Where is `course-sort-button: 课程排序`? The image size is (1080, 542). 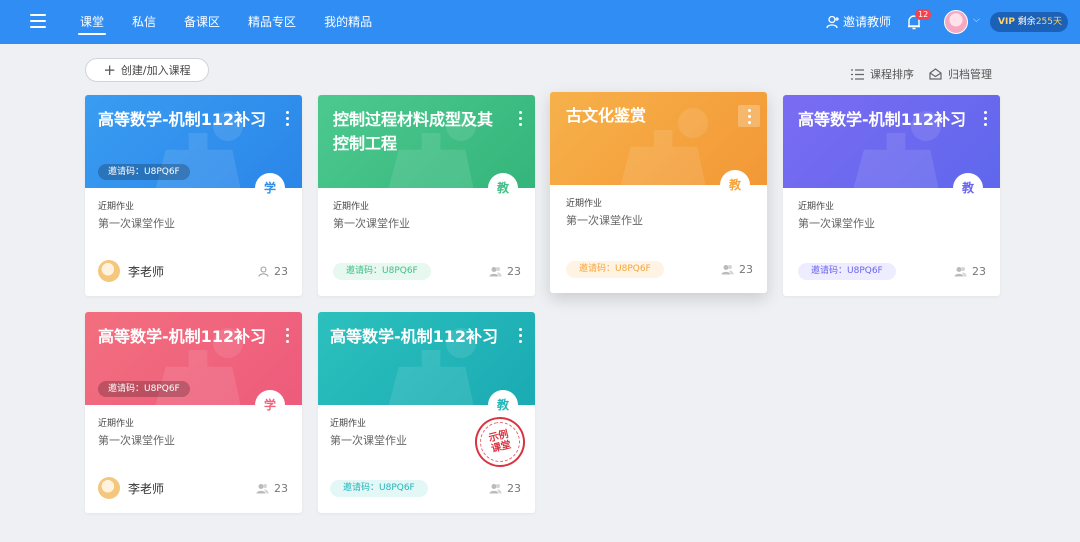 course-sort-button: 课程排序 is located at coordinates (882, 74).